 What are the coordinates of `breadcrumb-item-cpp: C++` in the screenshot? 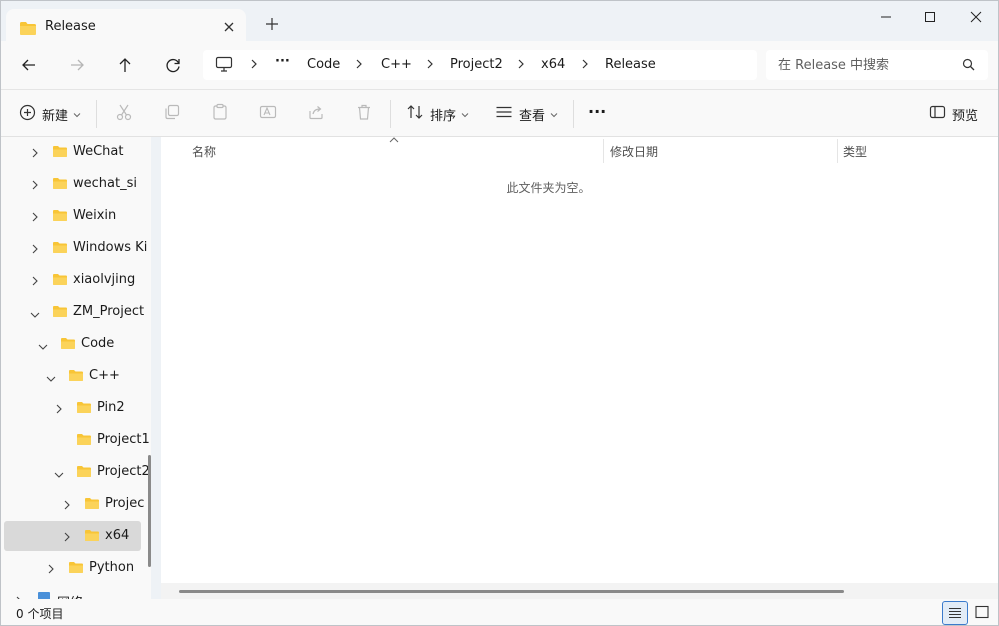 It's located at (396, 64).